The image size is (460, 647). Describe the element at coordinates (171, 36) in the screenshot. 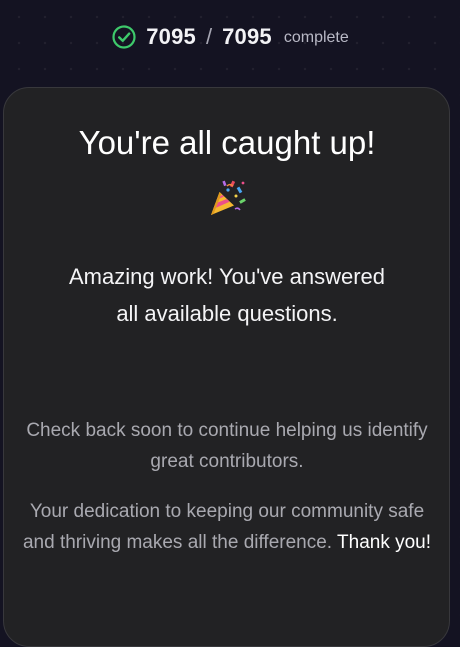

I see `completed-count: 7095` at that location.